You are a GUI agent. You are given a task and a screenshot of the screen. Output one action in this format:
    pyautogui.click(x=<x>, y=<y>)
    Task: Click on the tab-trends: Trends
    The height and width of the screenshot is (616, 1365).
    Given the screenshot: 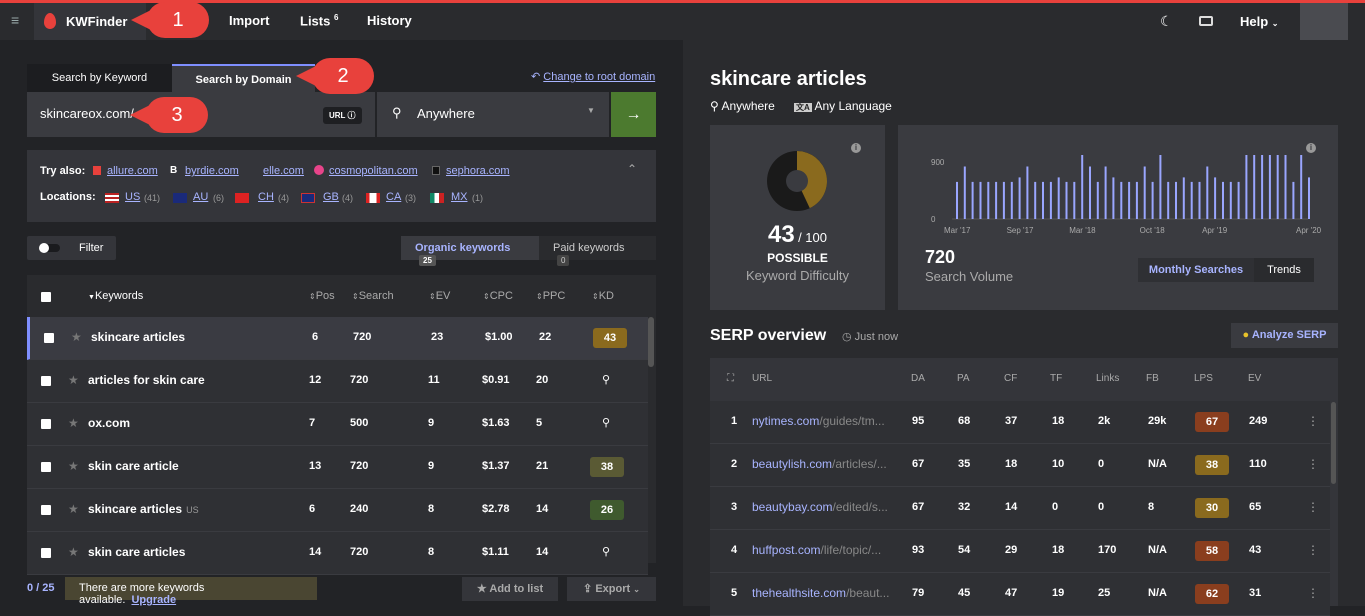 What is the action you would take?
    pyautogui.click(x=1284, y=270)
    